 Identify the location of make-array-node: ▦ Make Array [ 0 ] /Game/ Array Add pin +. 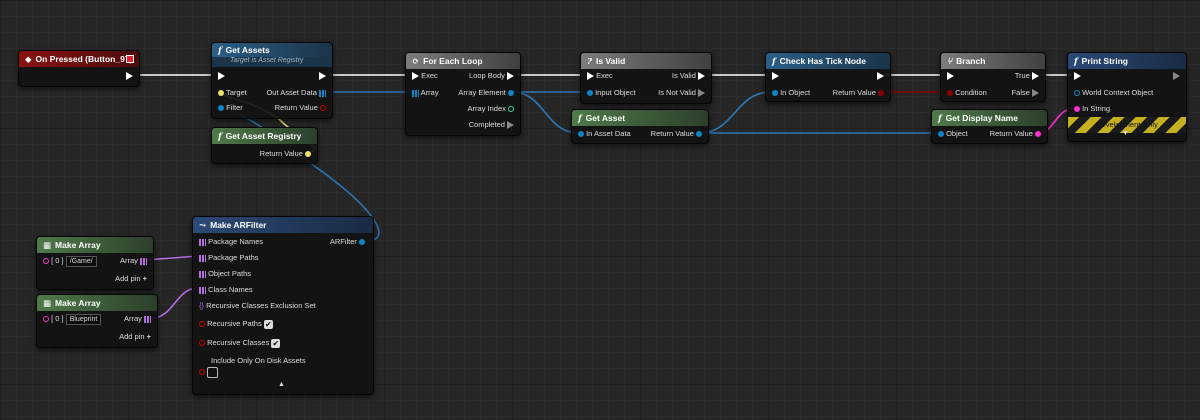
(95, 263).